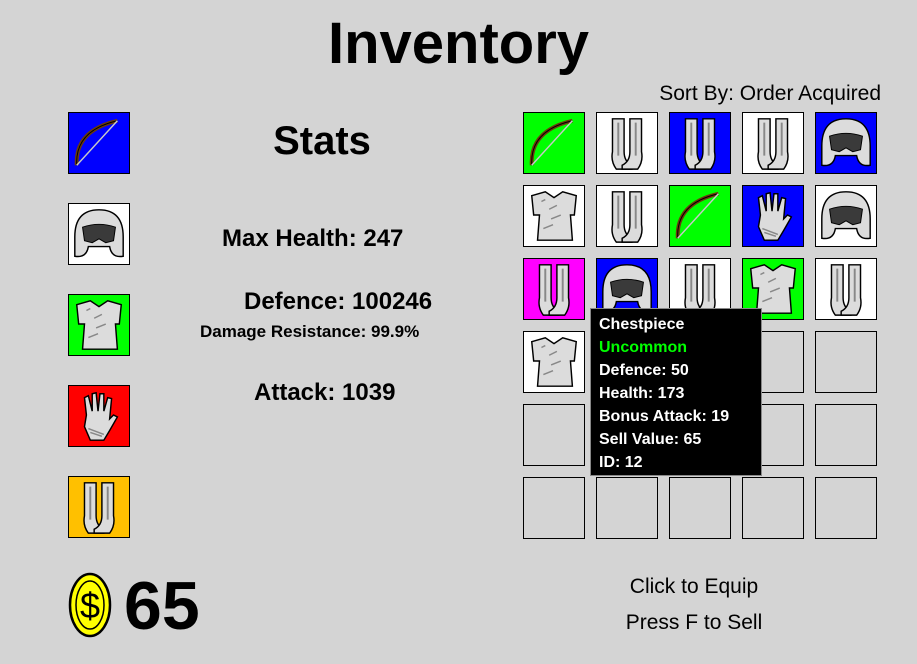 The height and width of the screenshot is (664, 917). I want to click on tooltip-sell-value: Sell Value: 65, so click(650, 439).